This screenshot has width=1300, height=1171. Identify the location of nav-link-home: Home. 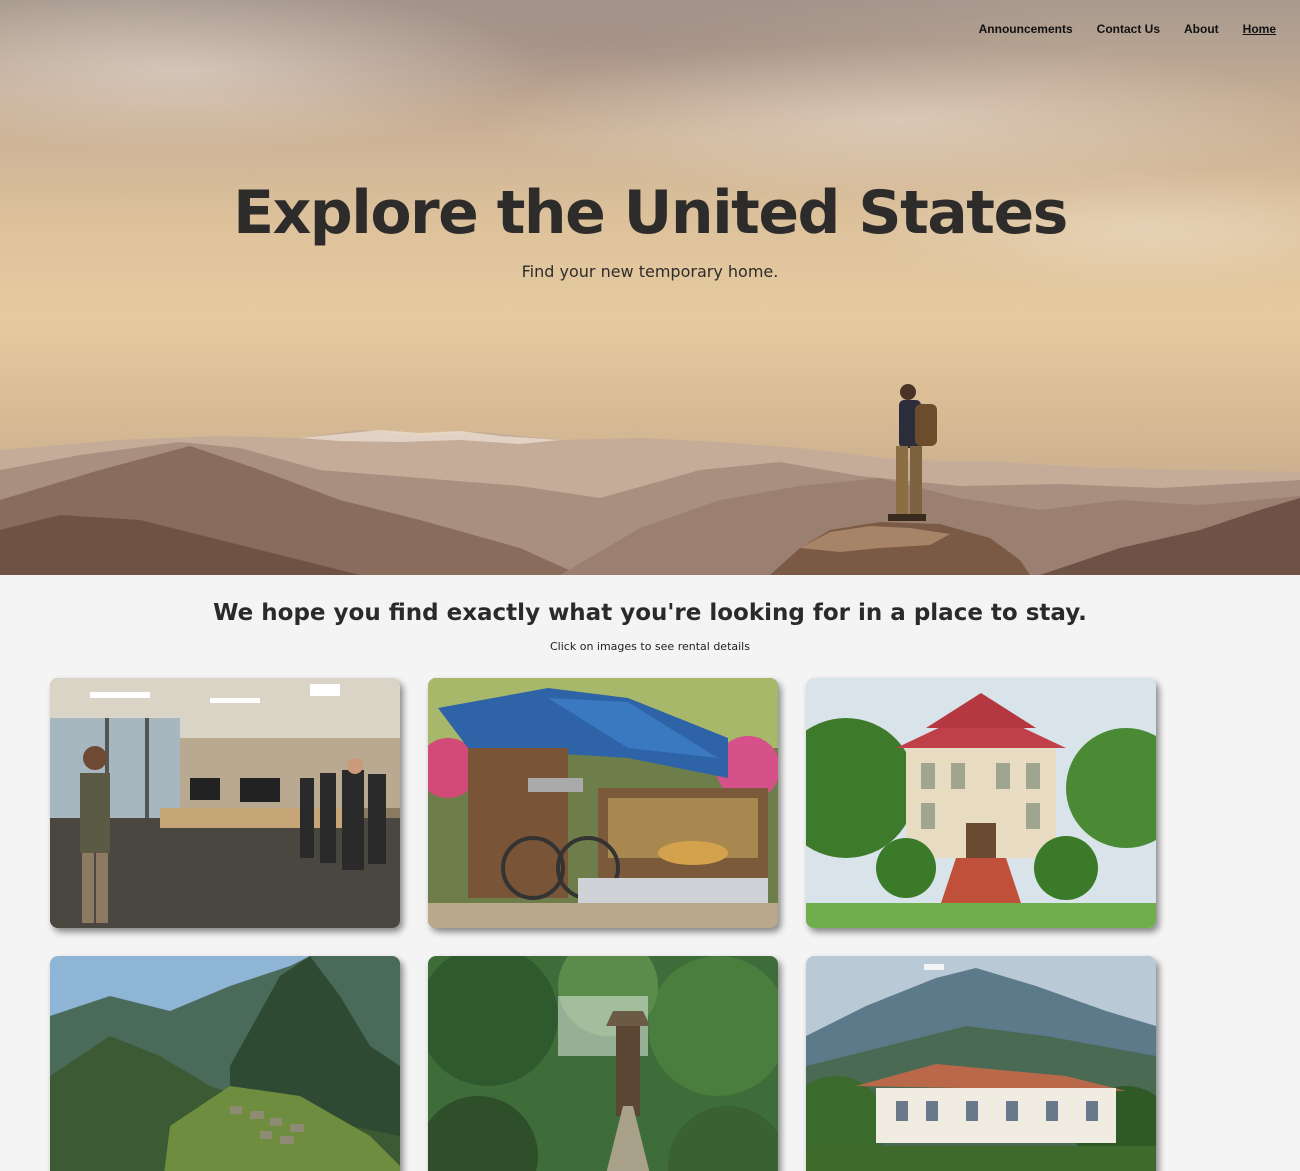
(1259, 29).